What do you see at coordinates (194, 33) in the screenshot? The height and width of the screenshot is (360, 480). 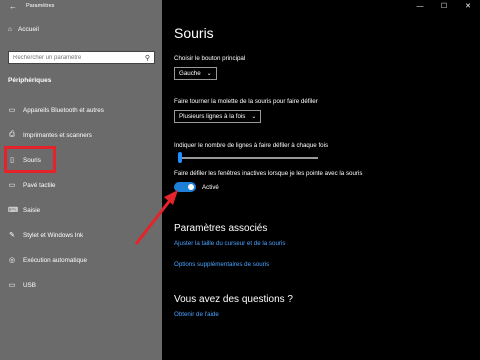 I see `page-title: Souris` at bounding box center [194, 33].